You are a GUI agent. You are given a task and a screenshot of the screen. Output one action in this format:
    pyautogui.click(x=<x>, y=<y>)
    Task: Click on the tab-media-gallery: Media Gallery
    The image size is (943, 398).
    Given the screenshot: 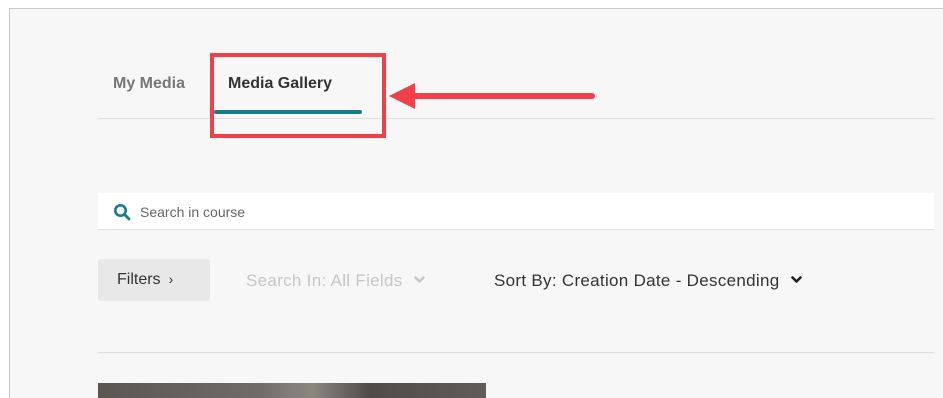 What is the action you would take?
    pyautogui.click(x=280, y=84)
    